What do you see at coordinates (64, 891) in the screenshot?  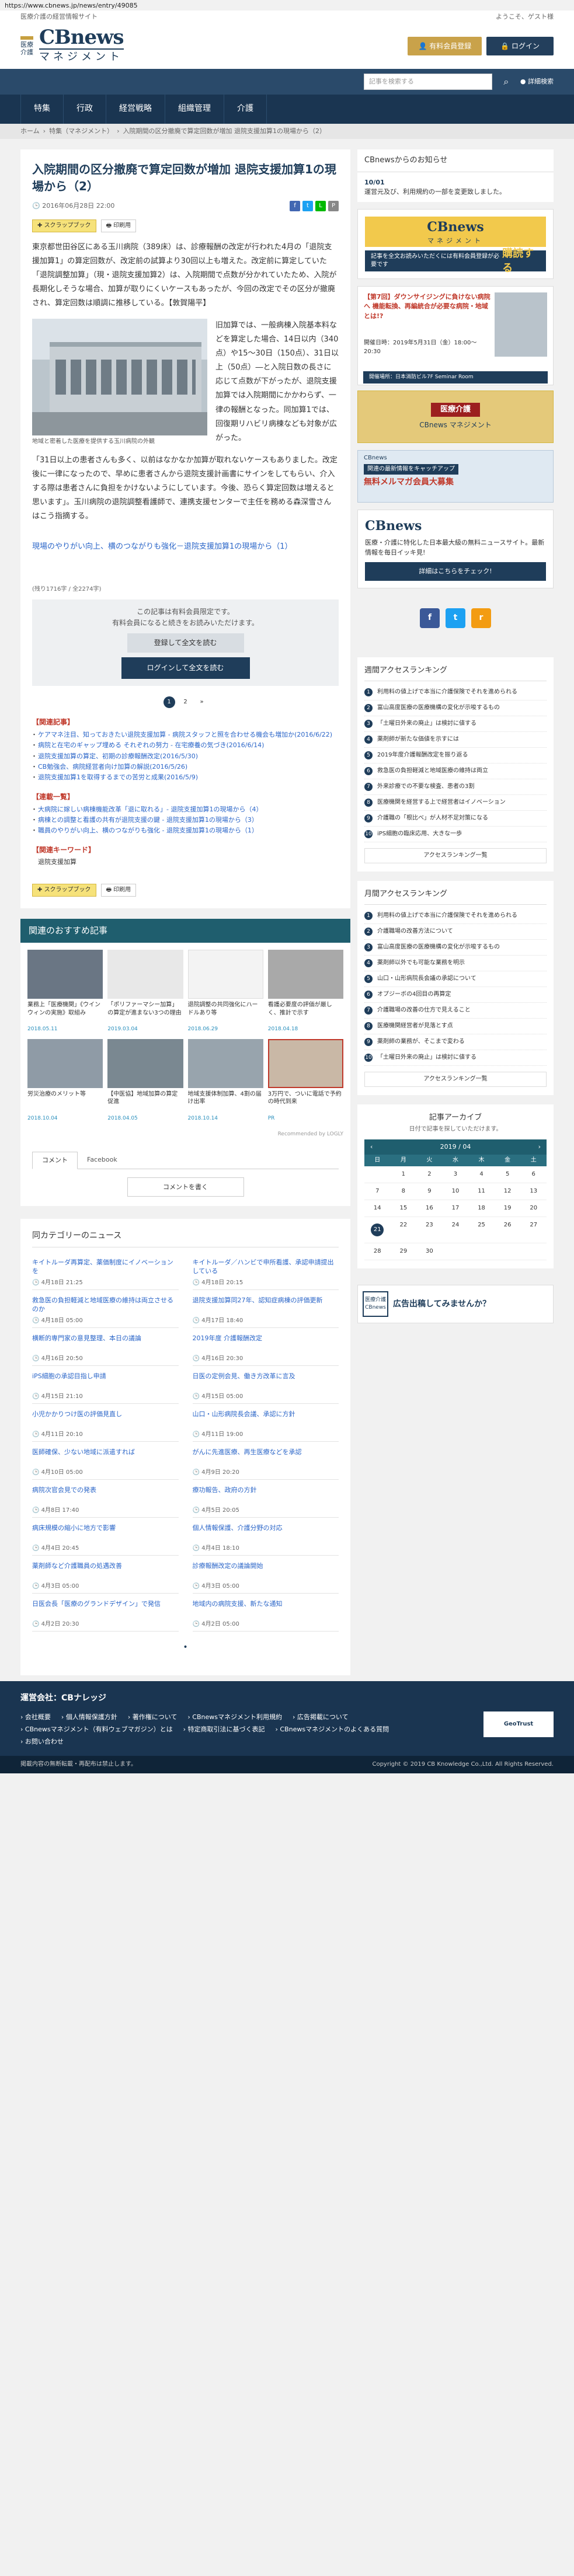 I see `scrapbook-button: ✚ スクラップブック` at bounding box center [64, 891].